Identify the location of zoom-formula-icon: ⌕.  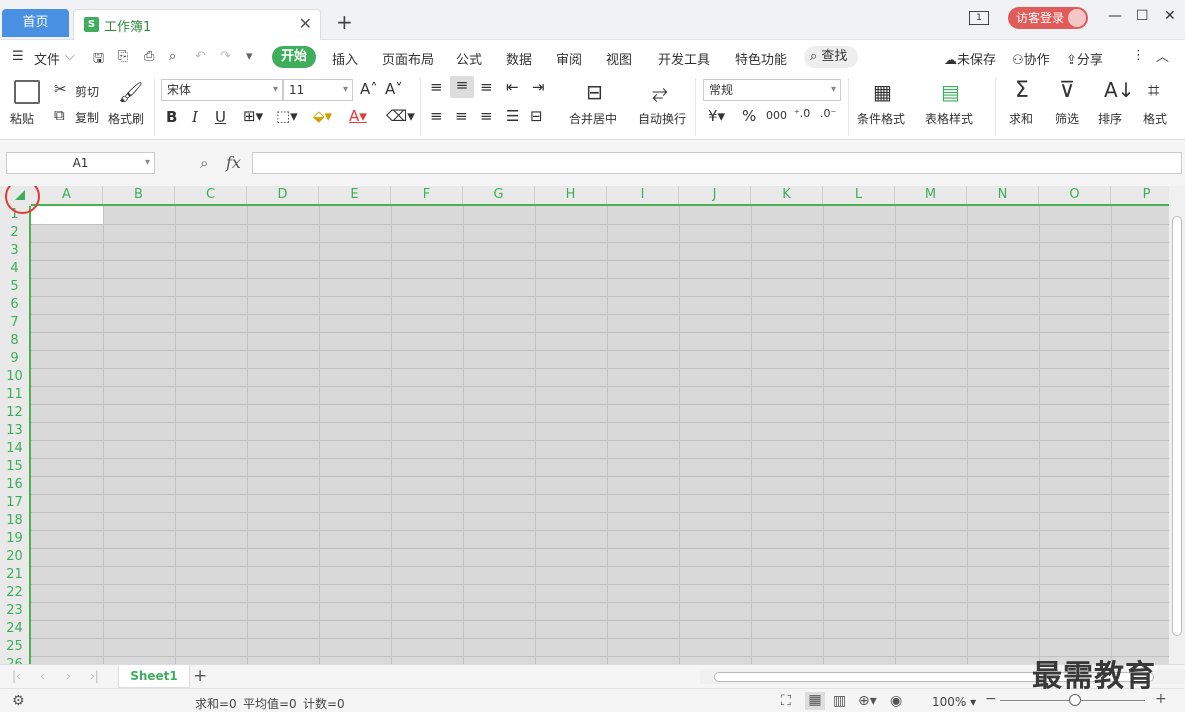
(204, 163).